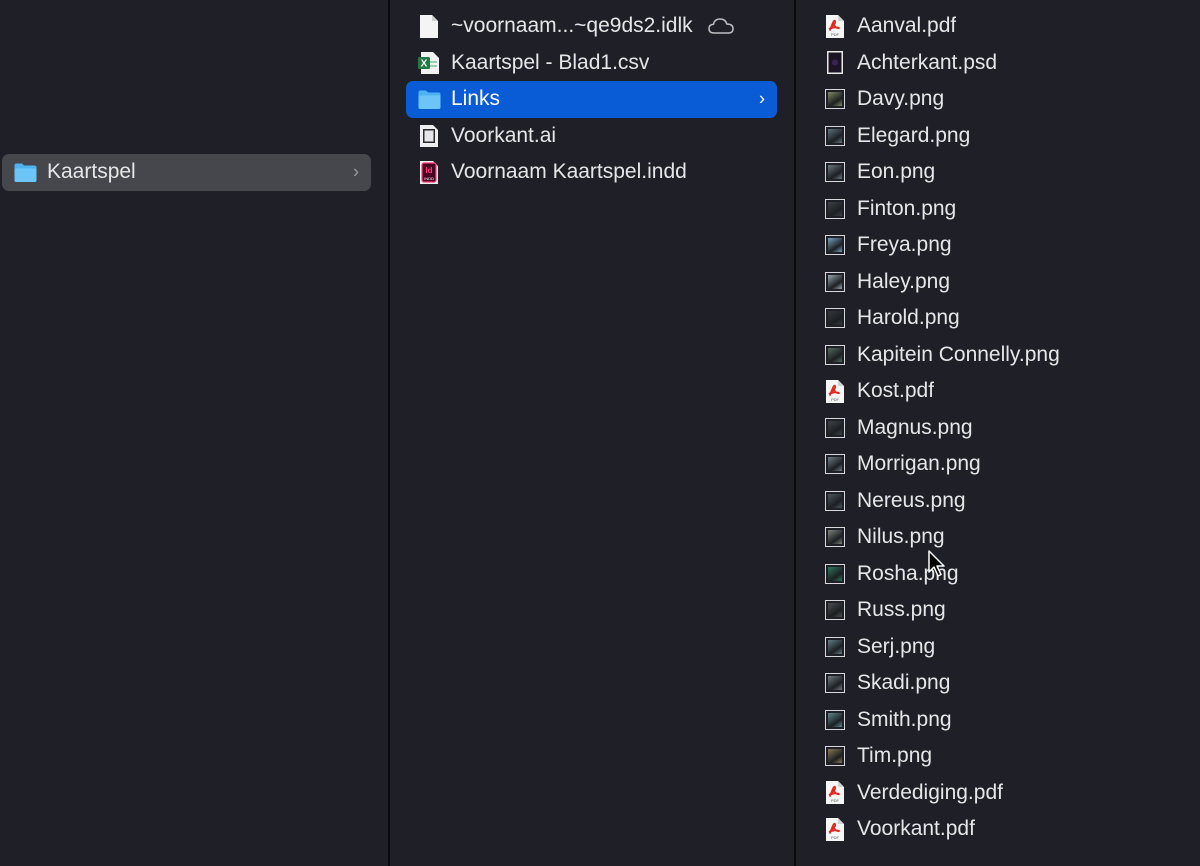 Image resolution: width=1200 pixels, height=866 pixels. I want to click on file-row-kaartspel: Kaartspel ›, so click(186, 172).